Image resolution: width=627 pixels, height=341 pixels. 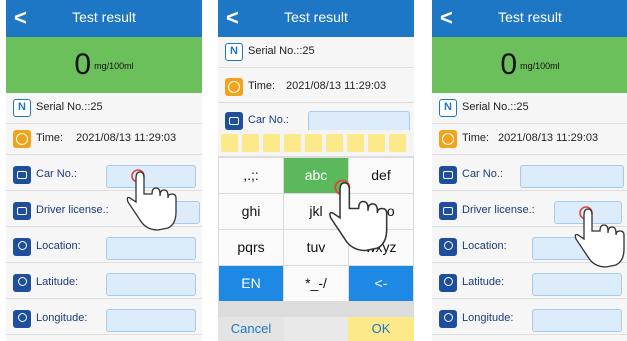 What do you see at coordinates (316, 329) in the screenshot?
I see `spacer-key` at bounding box center [316, 329].